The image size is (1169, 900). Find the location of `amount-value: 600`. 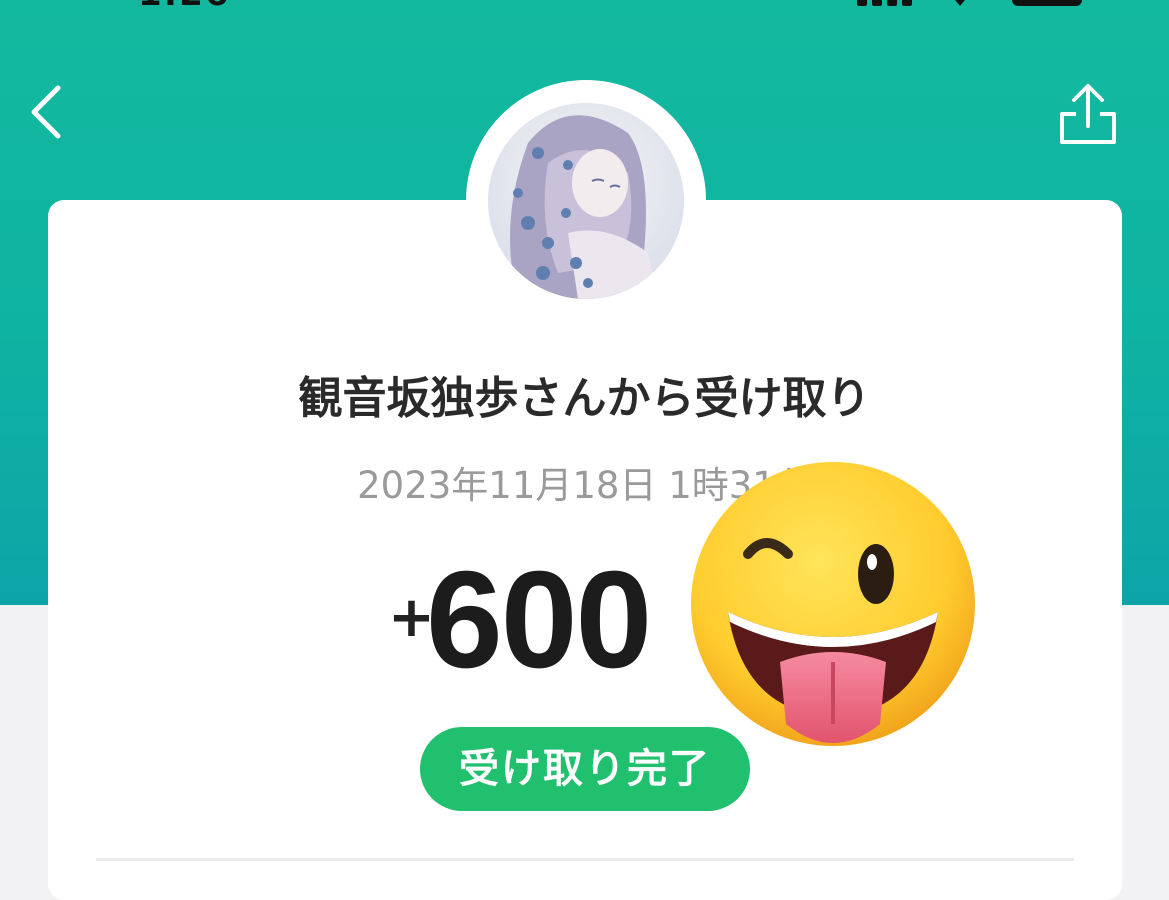

amount-value: 600 is located at coordinates (539, 620).